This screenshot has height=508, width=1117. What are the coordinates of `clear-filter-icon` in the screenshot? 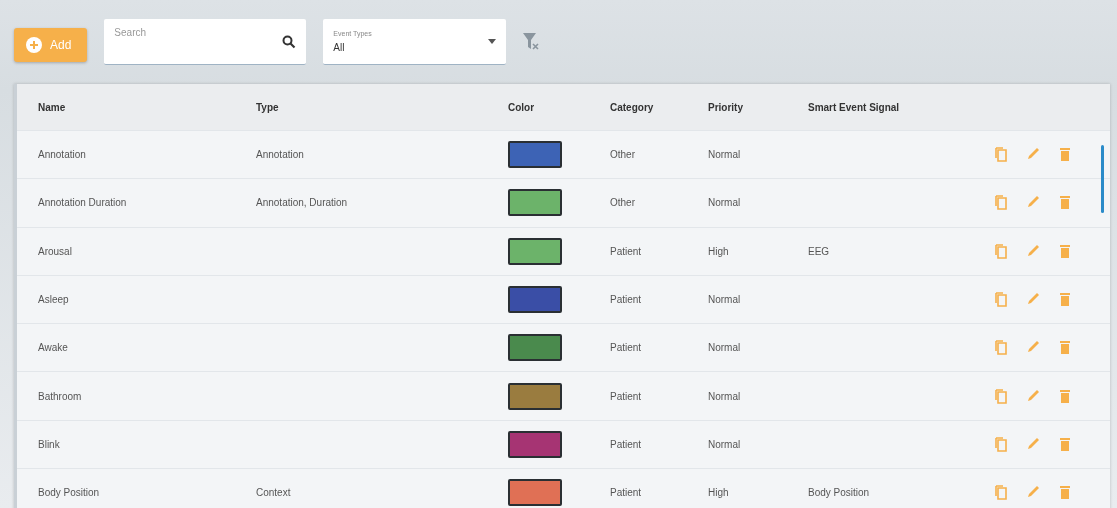 It's located at (531, 42).